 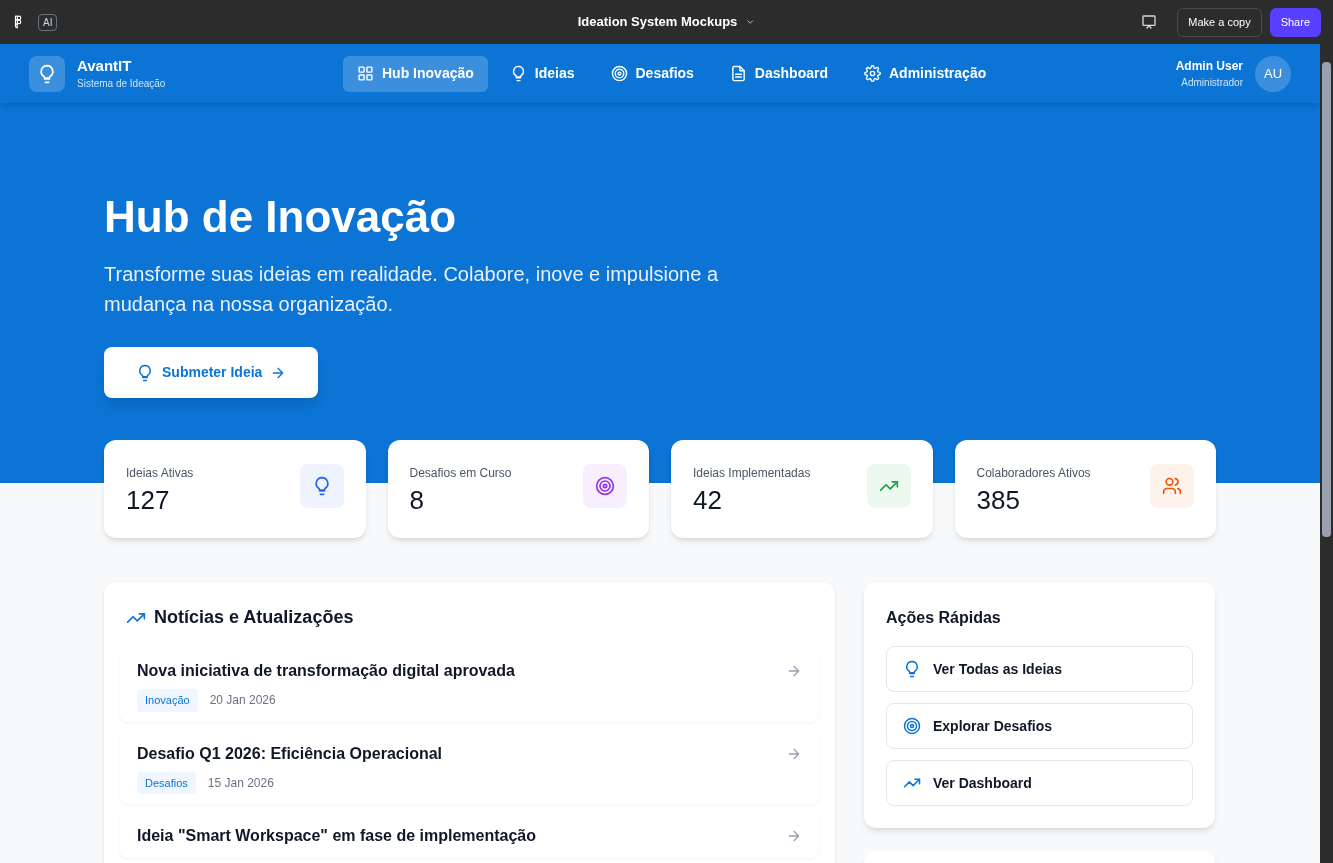 What do you see at coordinates (160, 473) in the screenshot?
I see `stat-label: Ideias Ativas` at bounding box center [160, 473].